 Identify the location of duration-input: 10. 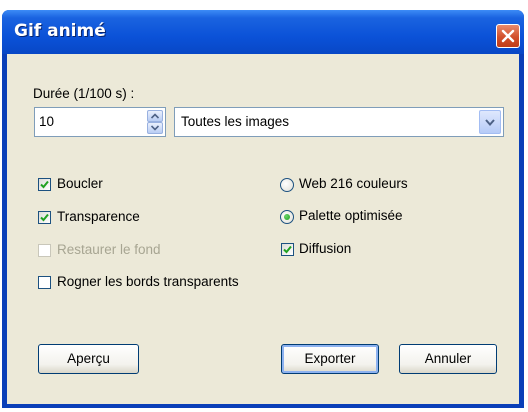
(46, 121).